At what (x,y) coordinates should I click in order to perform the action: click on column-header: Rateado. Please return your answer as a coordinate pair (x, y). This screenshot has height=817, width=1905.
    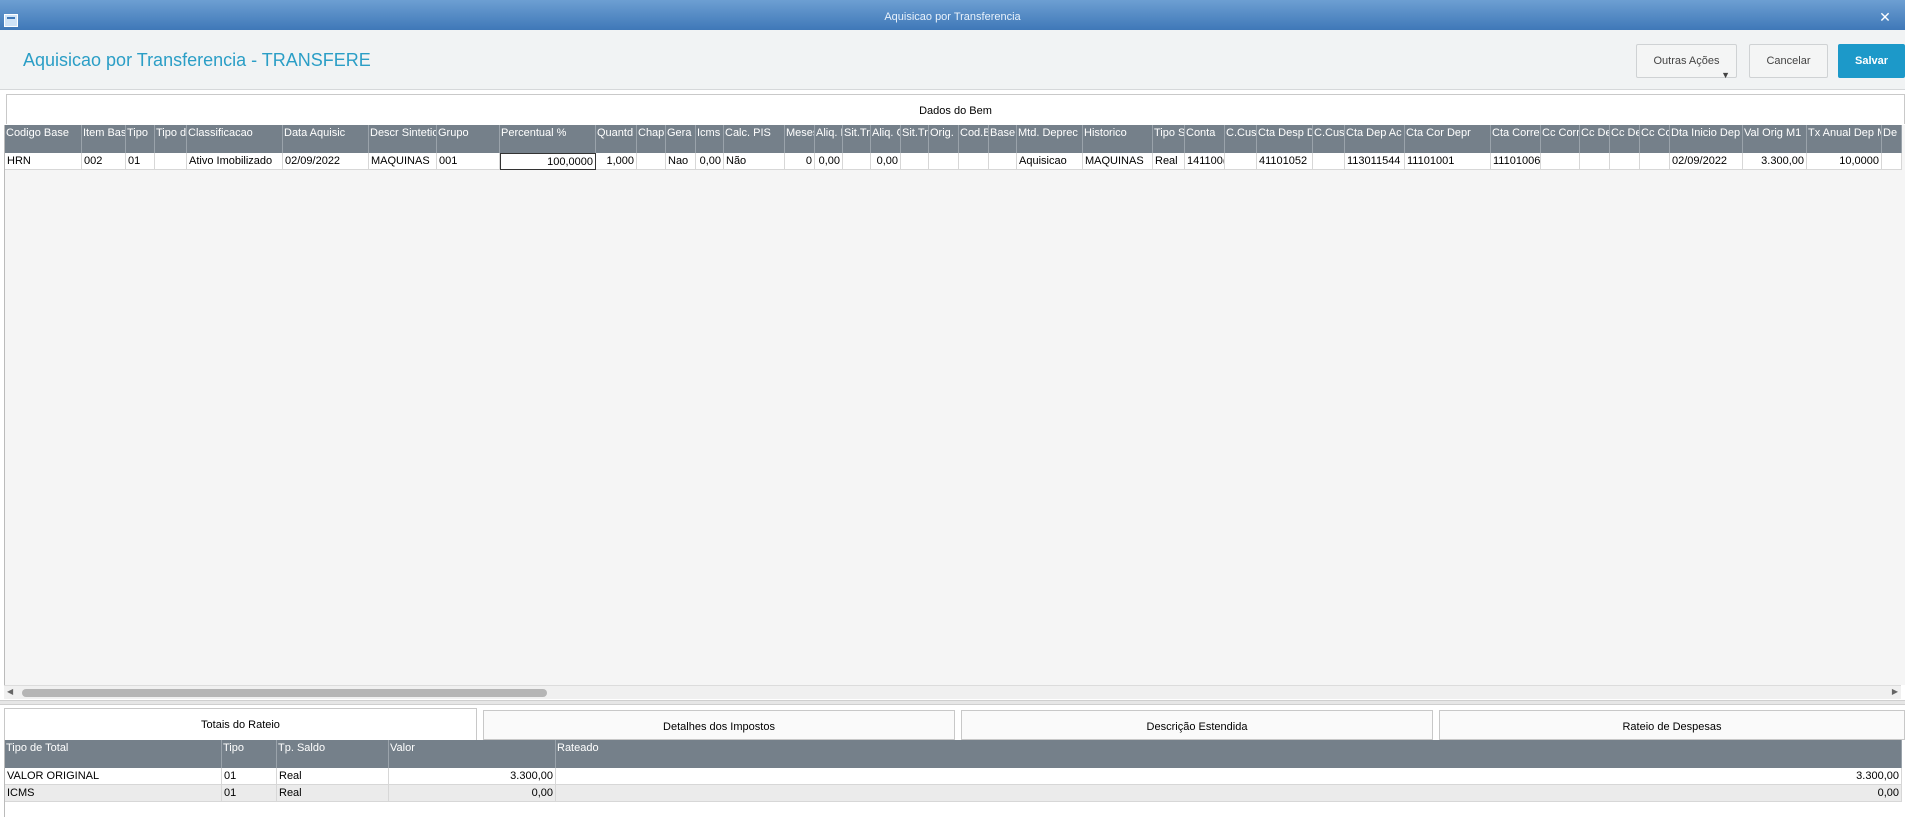
    Looking at the image, I should click on (1229, 754).